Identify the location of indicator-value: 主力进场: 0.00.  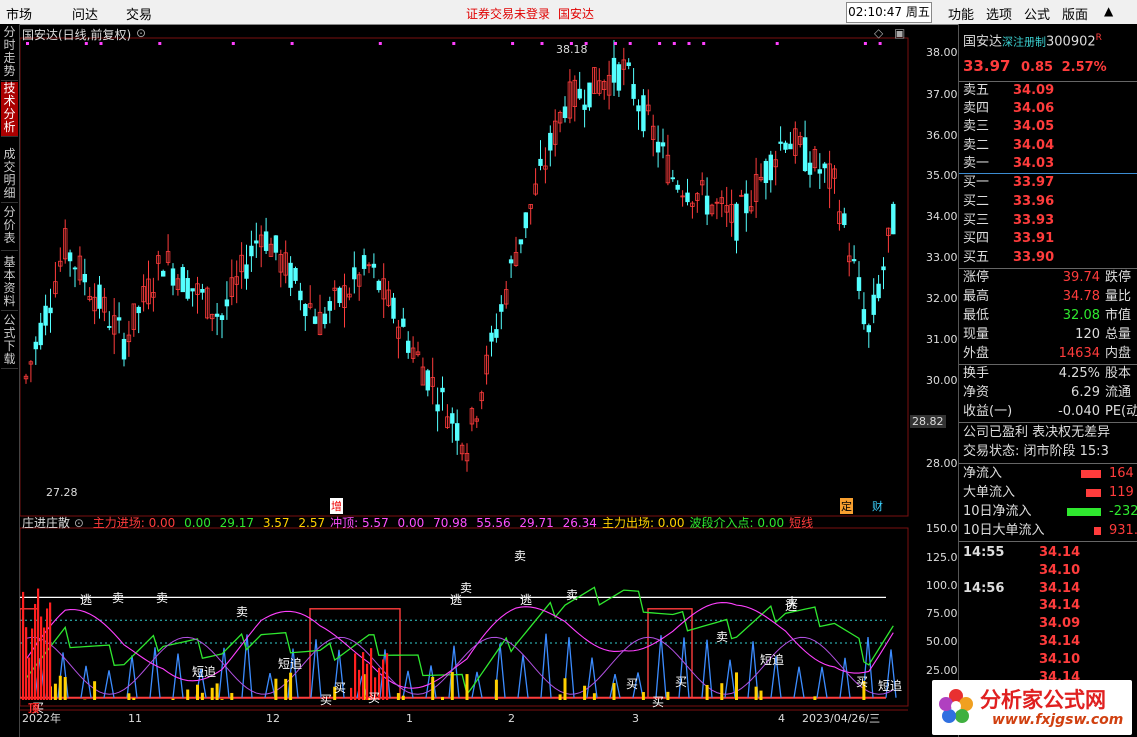
(134, 523).